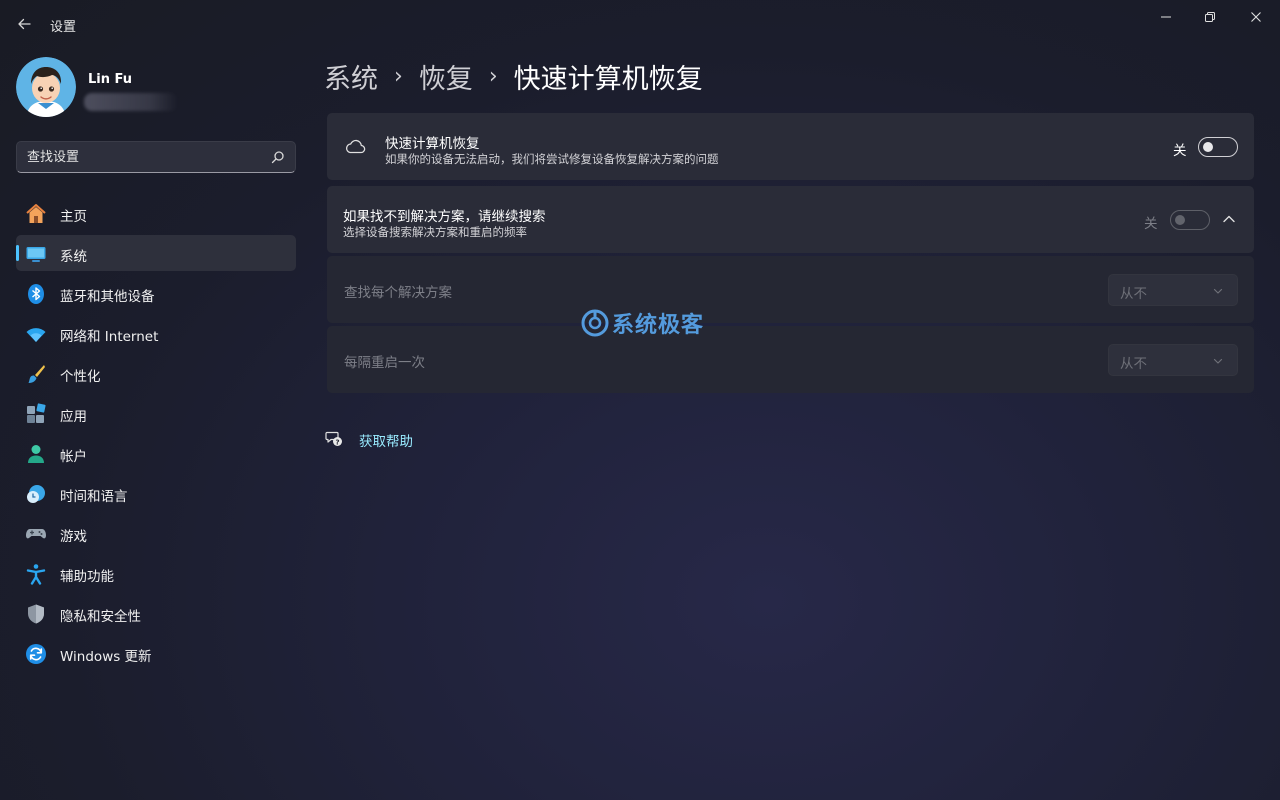 This screenshot has height=800, width=1280. What do you see at coordinates (36, 654) in the screenshot?
I see `refresh-icon` at bounding box center [36, 654].